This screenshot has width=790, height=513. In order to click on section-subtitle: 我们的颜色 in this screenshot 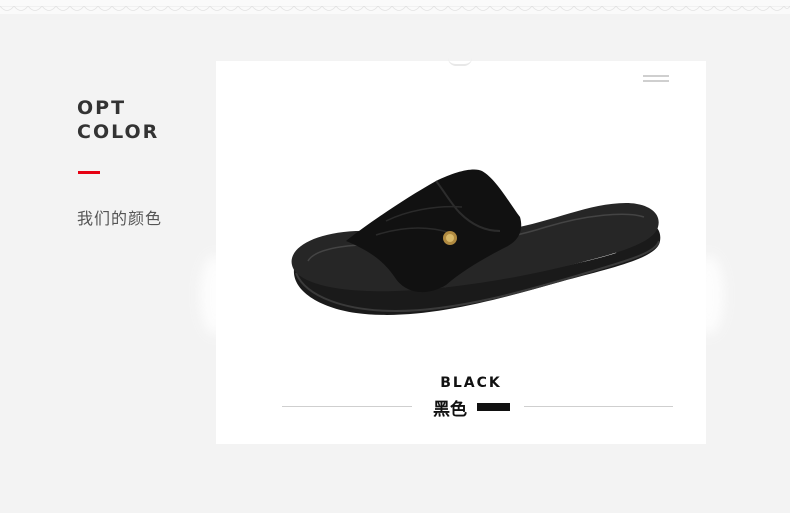, I will do `click(120, 218)`.